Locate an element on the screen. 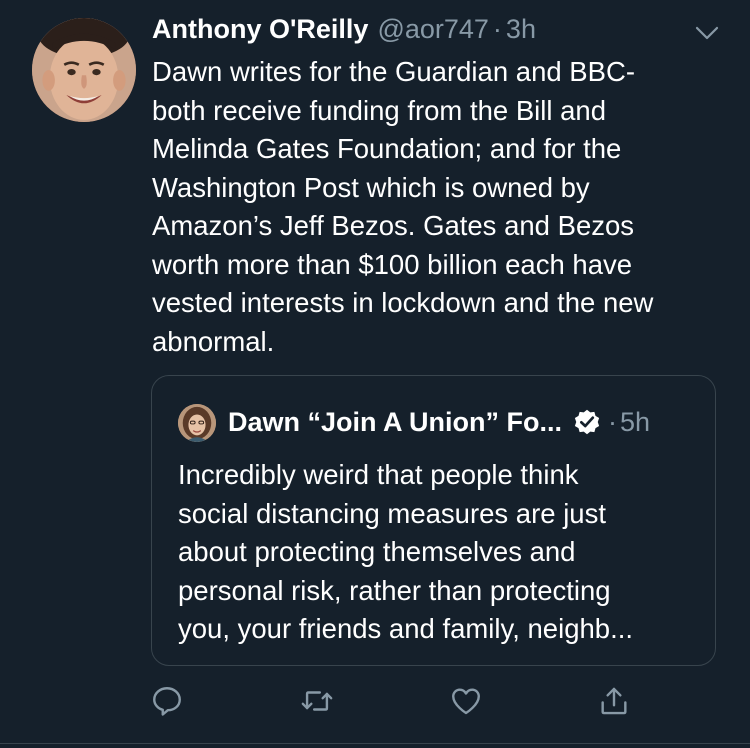 The image size is (750, 748). share-icon is located at coordinates (614, 701).